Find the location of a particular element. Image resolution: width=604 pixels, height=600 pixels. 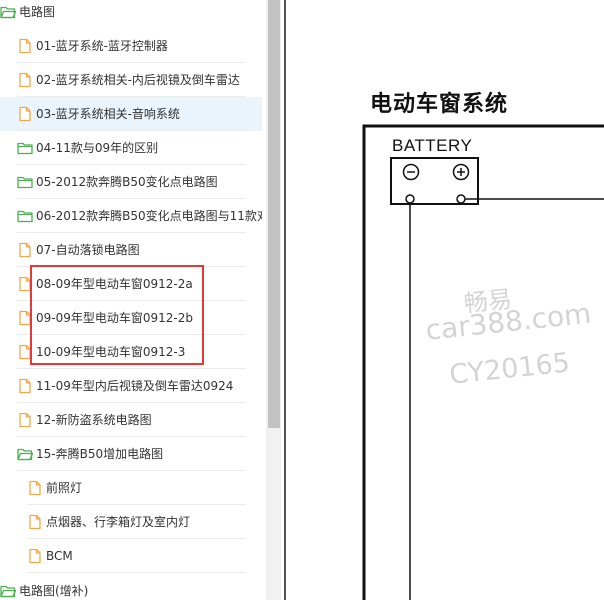

battery-node-positive is located at coordinates (461, 199).